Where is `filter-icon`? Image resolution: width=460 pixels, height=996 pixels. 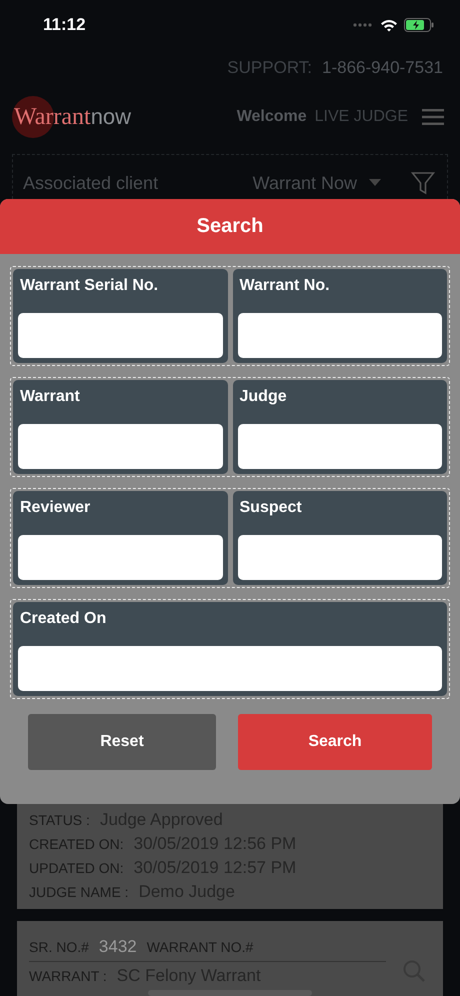 filter-icon is located at coordinates (423, 183).